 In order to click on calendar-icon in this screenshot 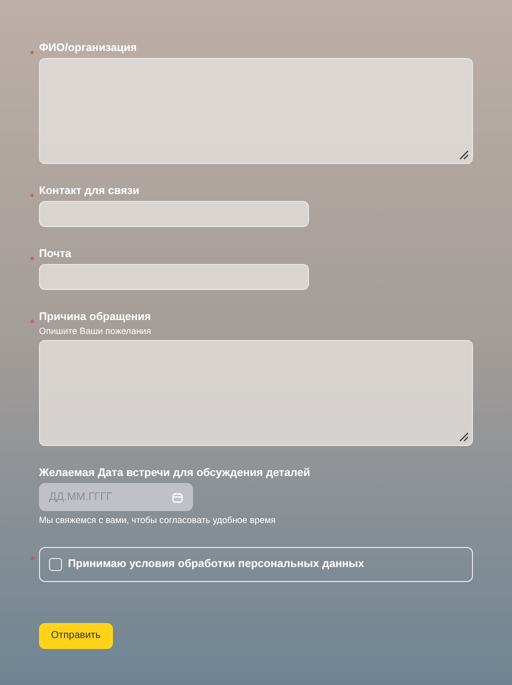, I will do `click(177, 497)`.